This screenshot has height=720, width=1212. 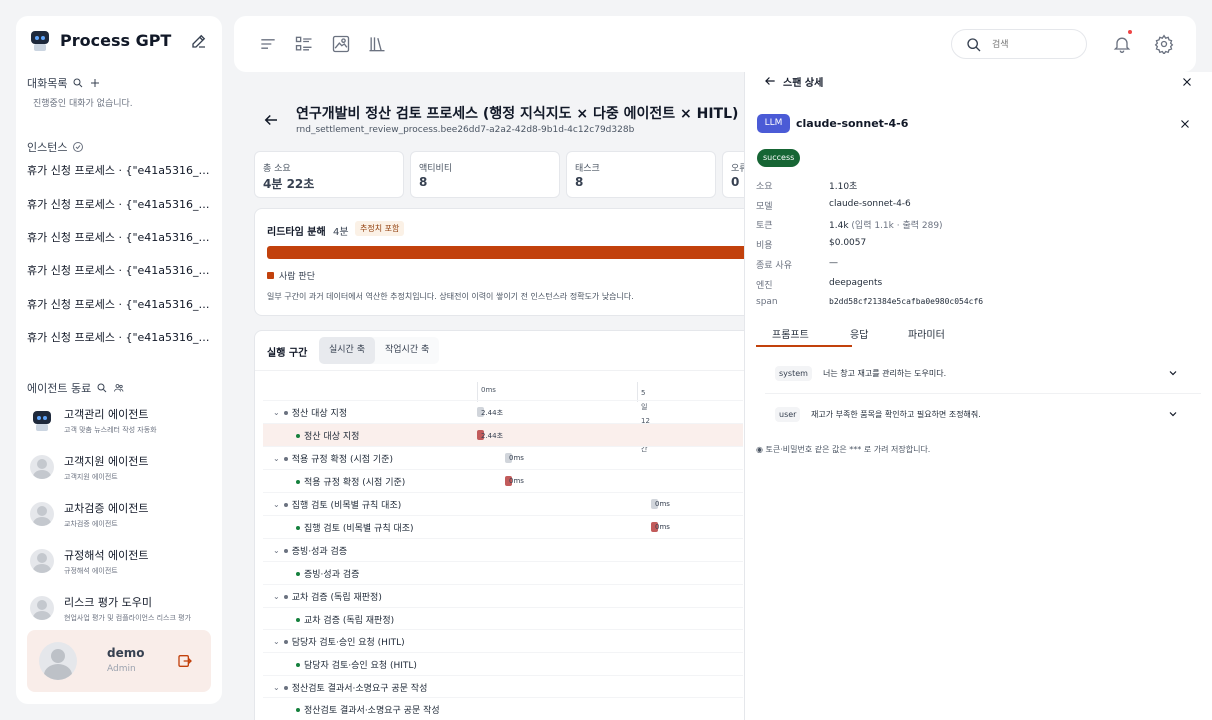 I want to click on bell-icon, so click(x=1122, y=44).